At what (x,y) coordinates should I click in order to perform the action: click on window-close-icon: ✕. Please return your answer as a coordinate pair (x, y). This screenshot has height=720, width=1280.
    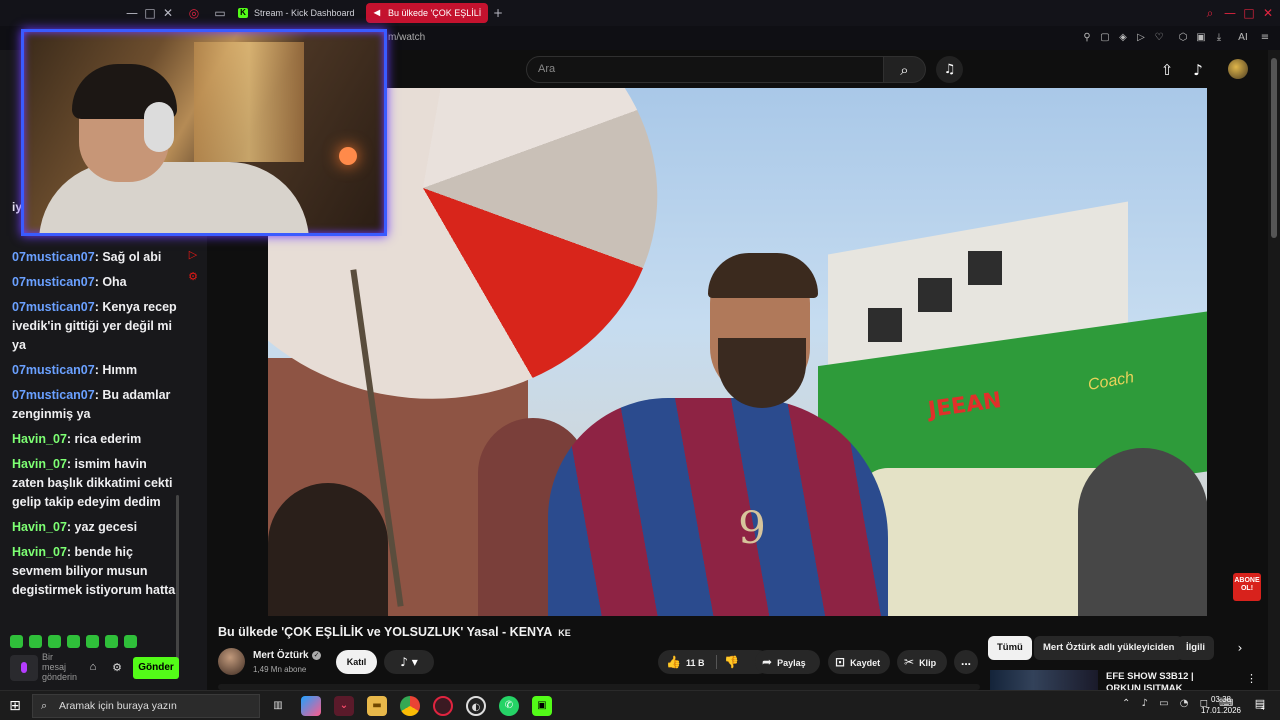
    Looking at the image, I should click on (1268, 13).